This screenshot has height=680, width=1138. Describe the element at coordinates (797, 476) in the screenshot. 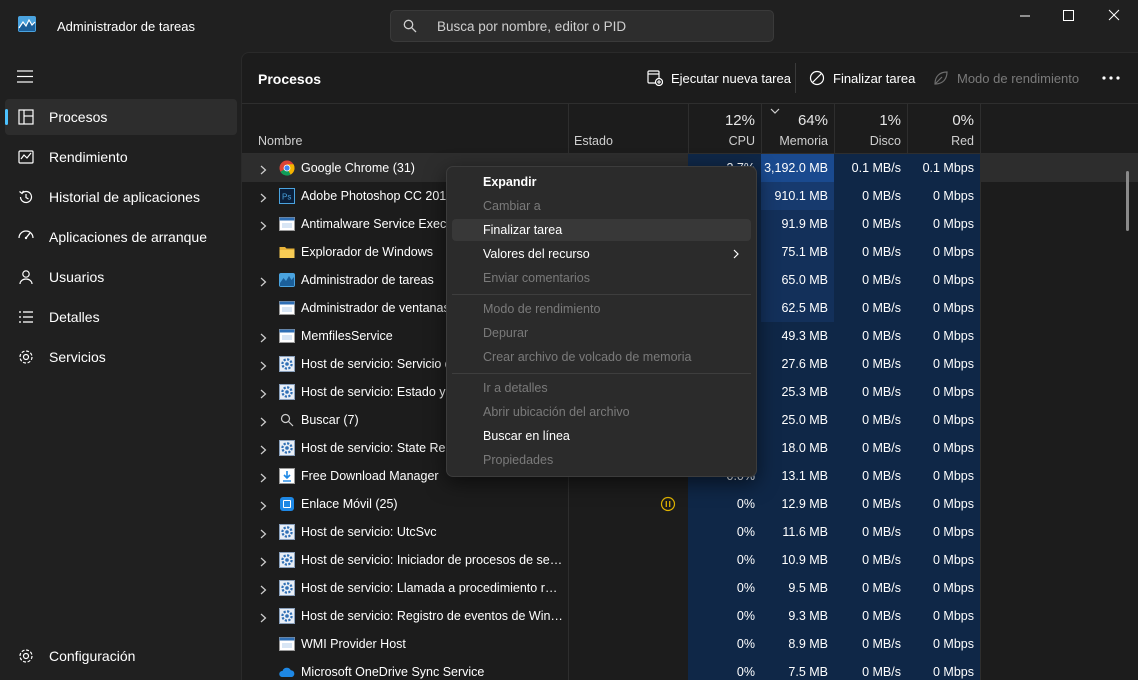

I see `memory-value-cell: 13.1 MB` at that location.